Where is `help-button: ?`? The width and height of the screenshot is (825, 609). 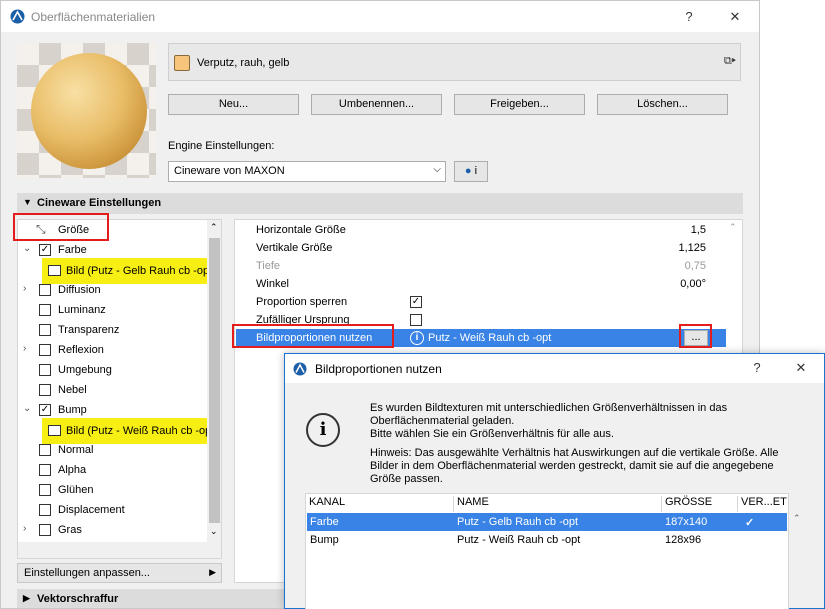
help-button: ? is located at coordinates (689, 17).